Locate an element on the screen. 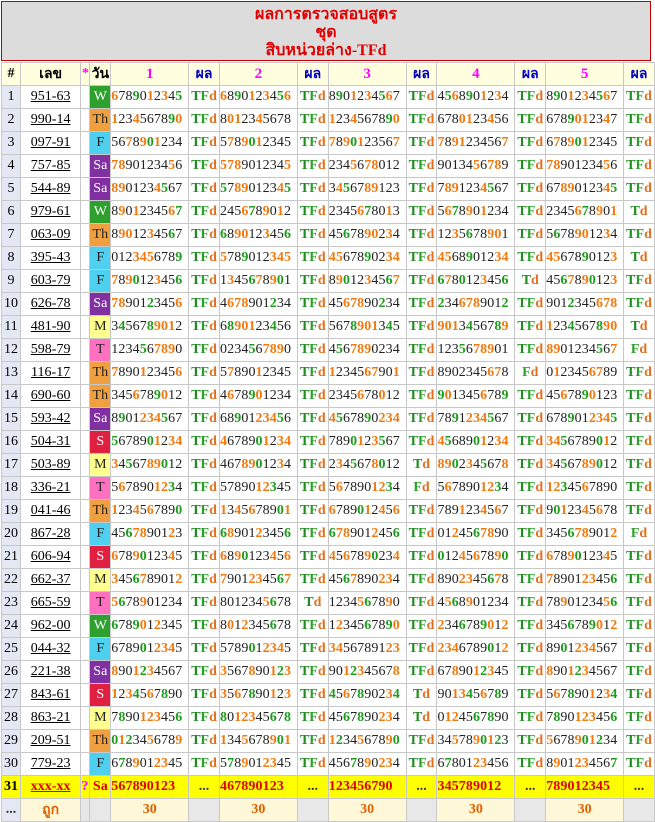  row-number: 29 is located at coordinates (11, 741).